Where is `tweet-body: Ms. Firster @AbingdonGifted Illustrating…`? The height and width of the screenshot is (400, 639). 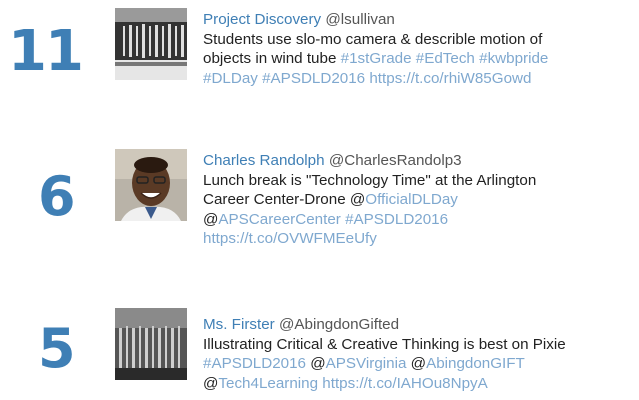 tweet-body: Ms. Firster @AbingdonGifted Illustrating… is located at coordinates (421, 354).